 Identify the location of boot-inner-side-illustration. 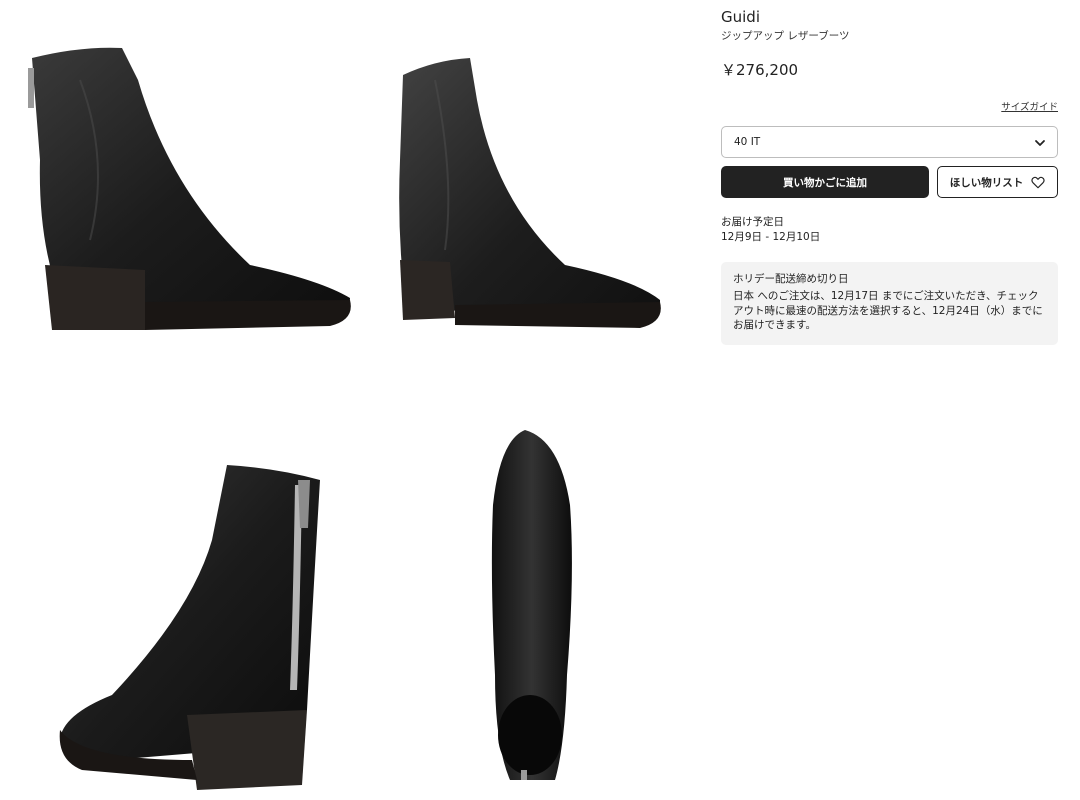
(530, 193).